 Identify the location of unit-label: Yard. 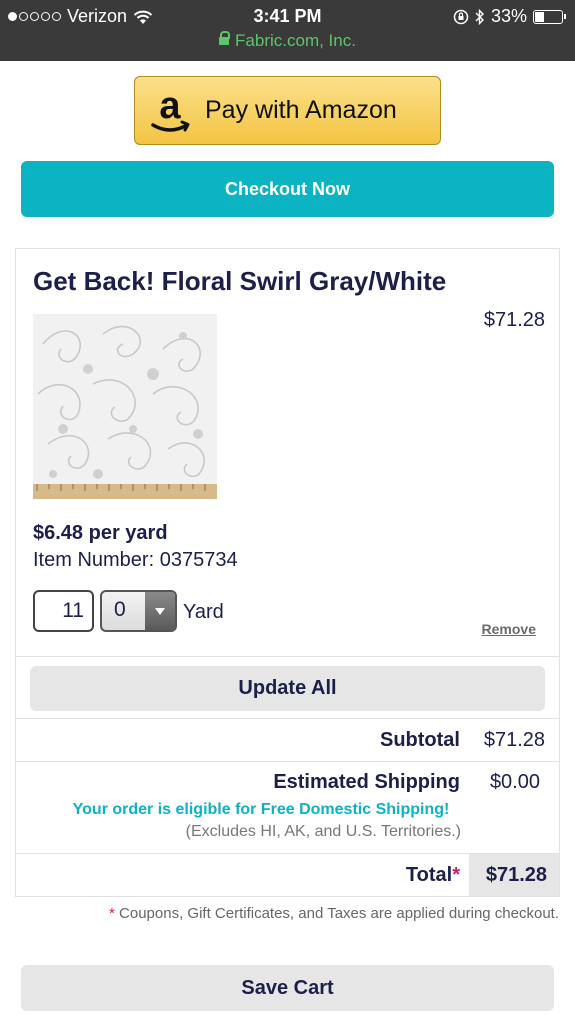
(203, 612).